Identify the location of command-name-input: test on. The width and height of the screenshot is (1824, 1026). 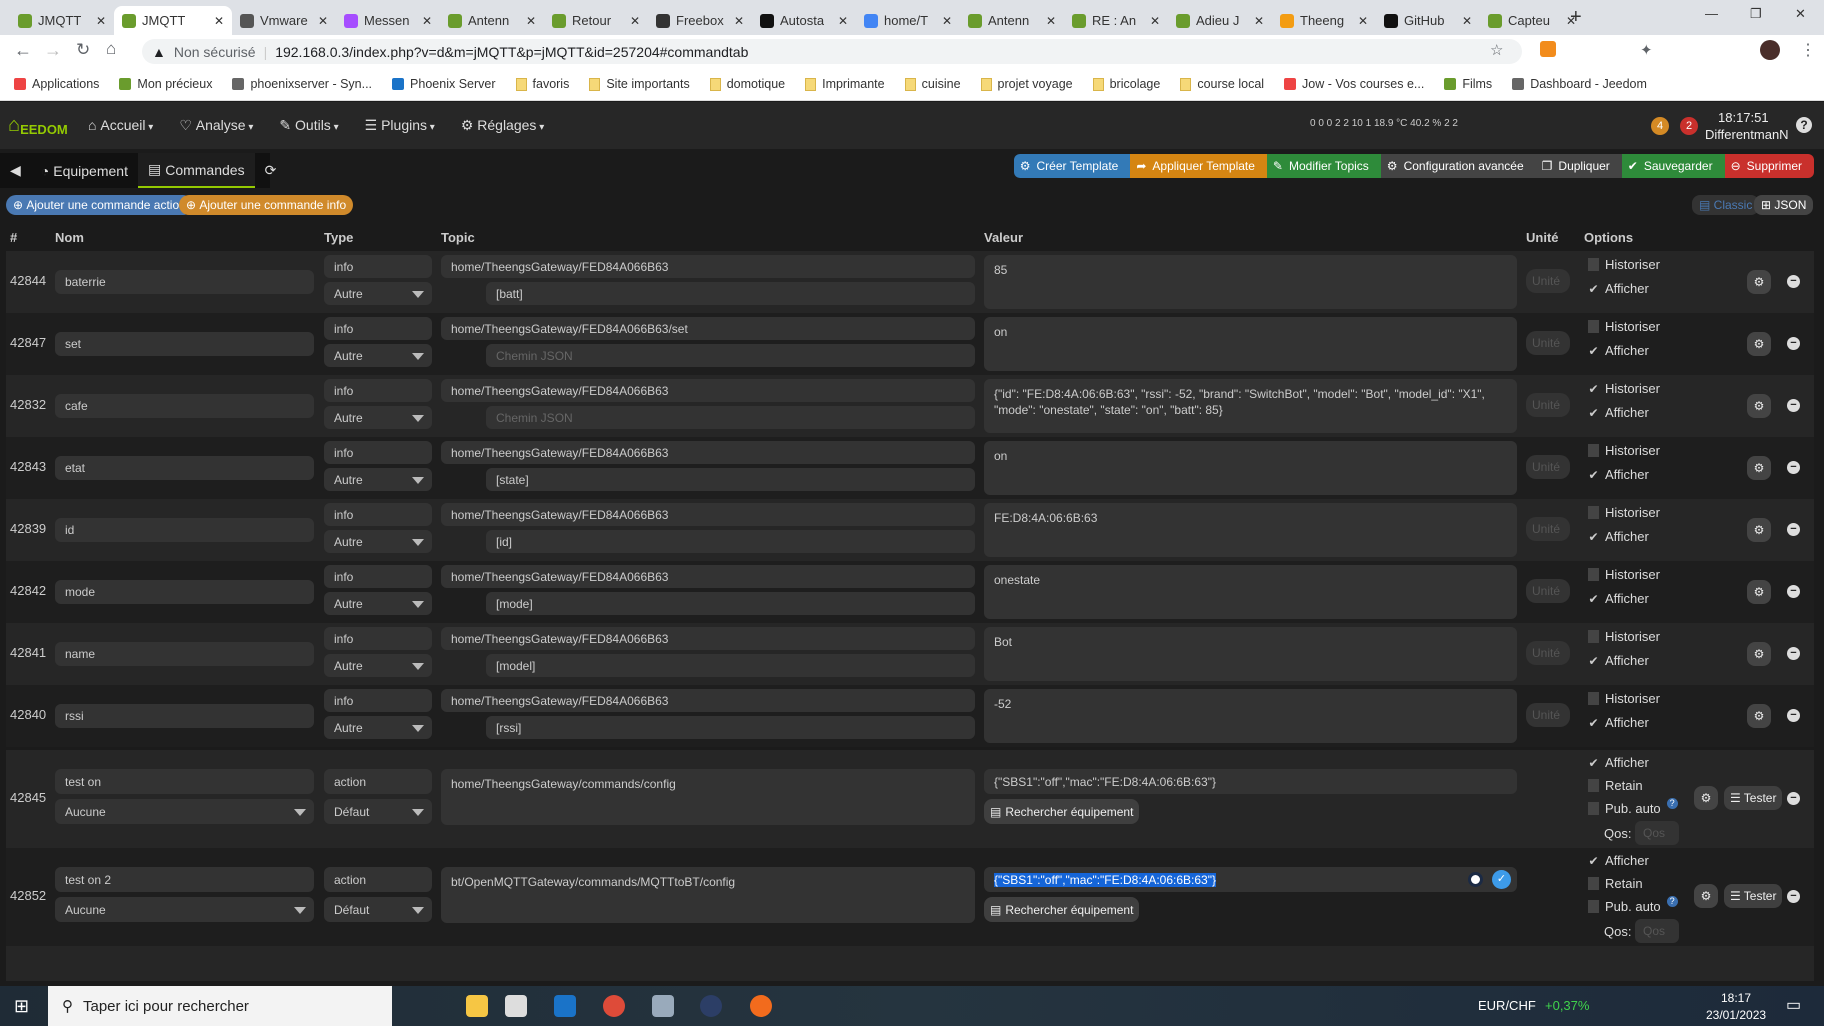
(184, 781).